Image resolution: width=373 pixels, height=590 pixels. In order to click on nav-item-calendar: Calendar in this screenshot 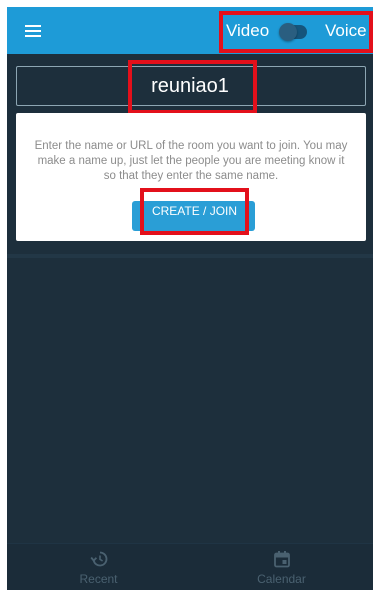, I will do `click(281, 567)`.